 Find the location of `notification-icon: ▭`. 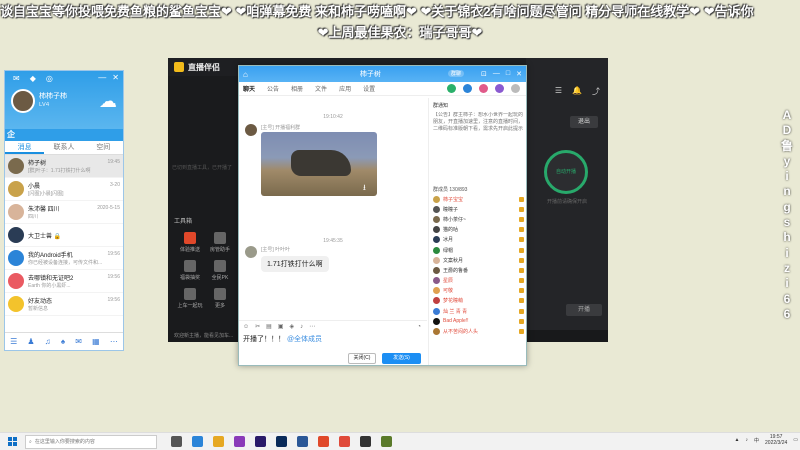

notification-icon: ▭ is located at coordinates (795, 440).